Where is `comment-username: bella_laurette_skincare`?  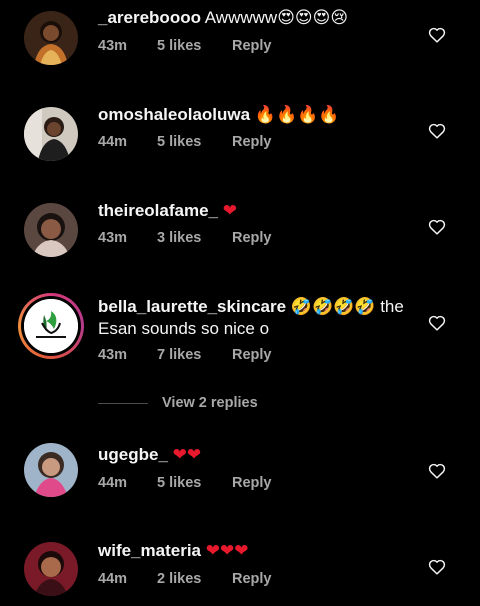
comment-username: bella_laurette_skincare is located at coordinates (192, 306).